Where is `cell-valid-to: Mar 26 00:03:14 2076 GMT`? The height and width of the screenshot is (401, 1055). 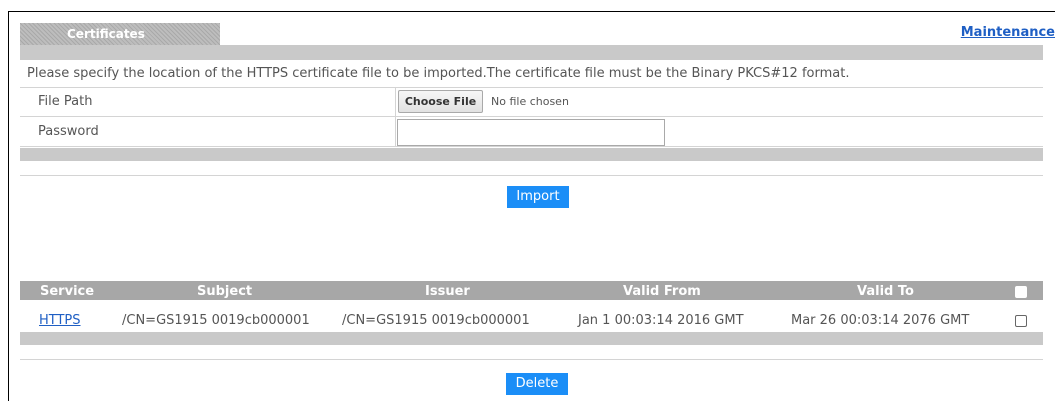 cell-valid-to: Mar 26 00:03:14 2076 GMT is located at coordinates (880, 320).